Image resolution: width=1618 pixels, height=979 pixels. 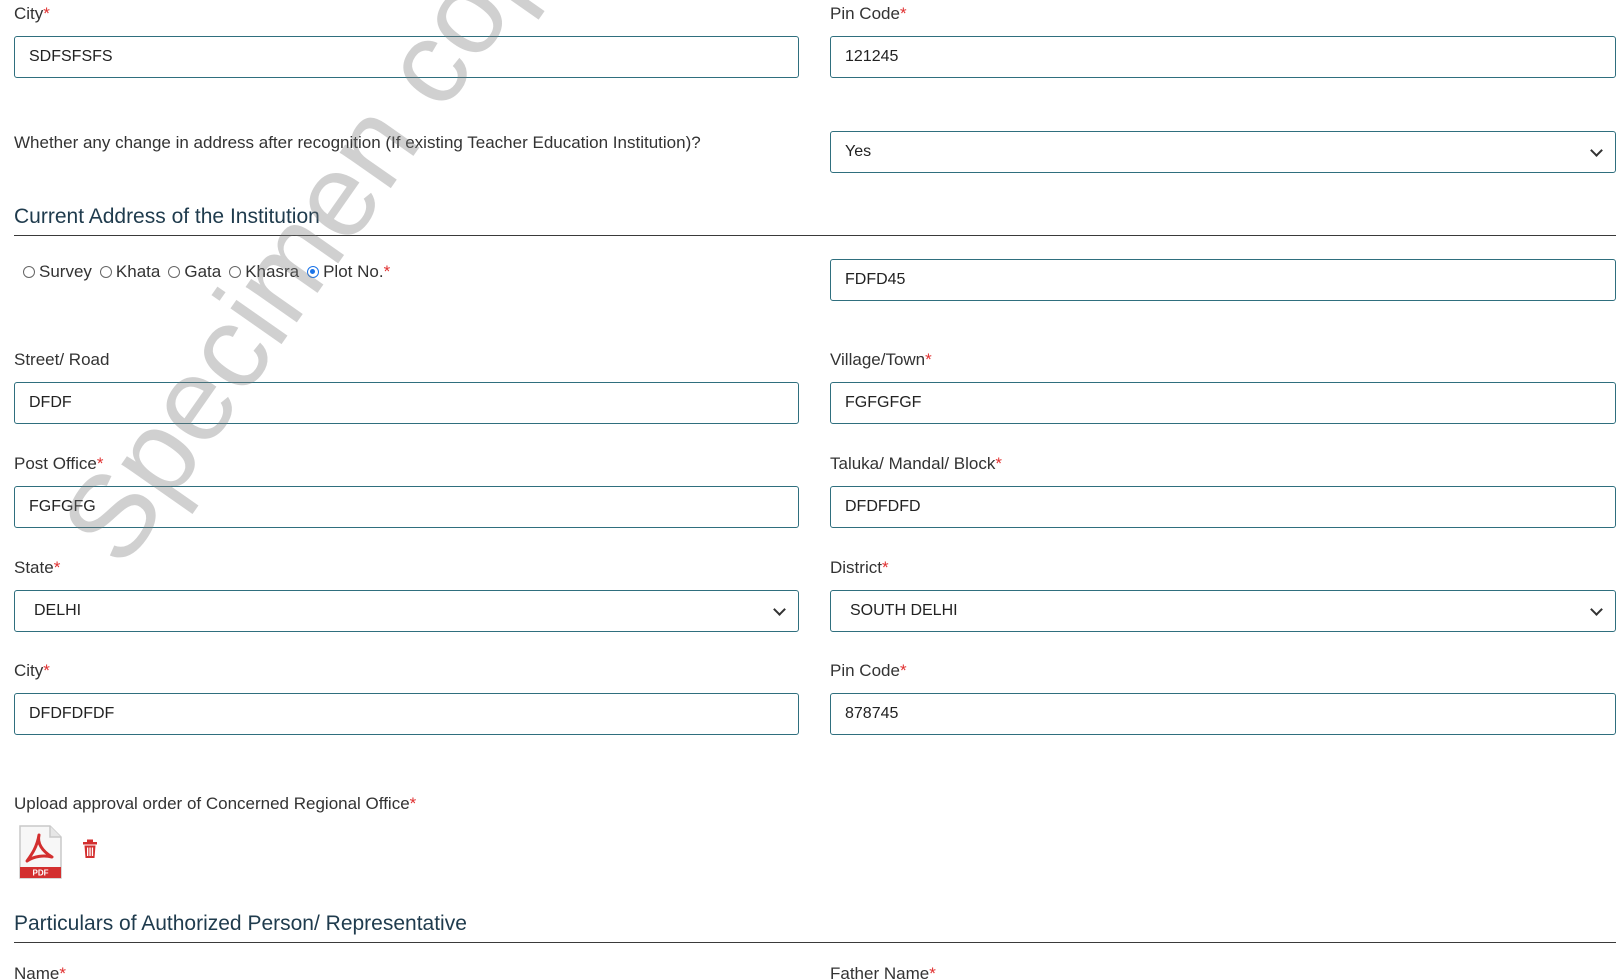 I want to click on trash-icon, so click(x=90, y=849).